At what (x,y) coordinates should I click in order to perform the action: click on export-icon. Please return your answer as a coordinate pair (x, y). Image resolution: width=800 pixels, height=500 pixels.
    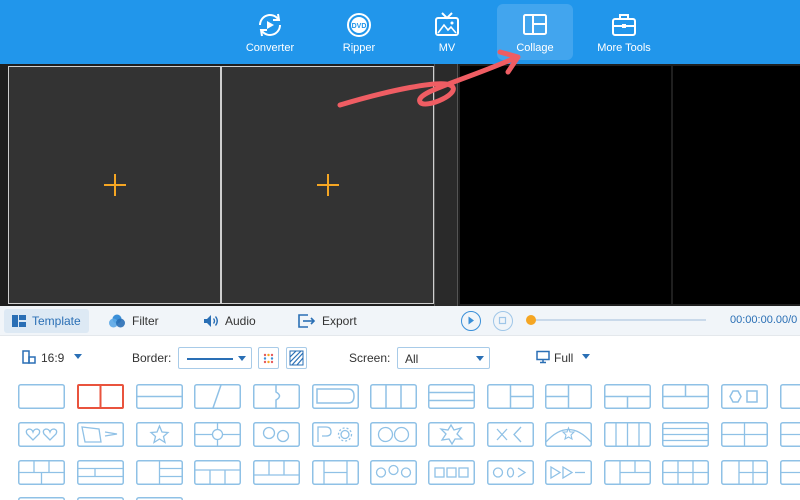
    Looking at the image, I should click on (307, 321).